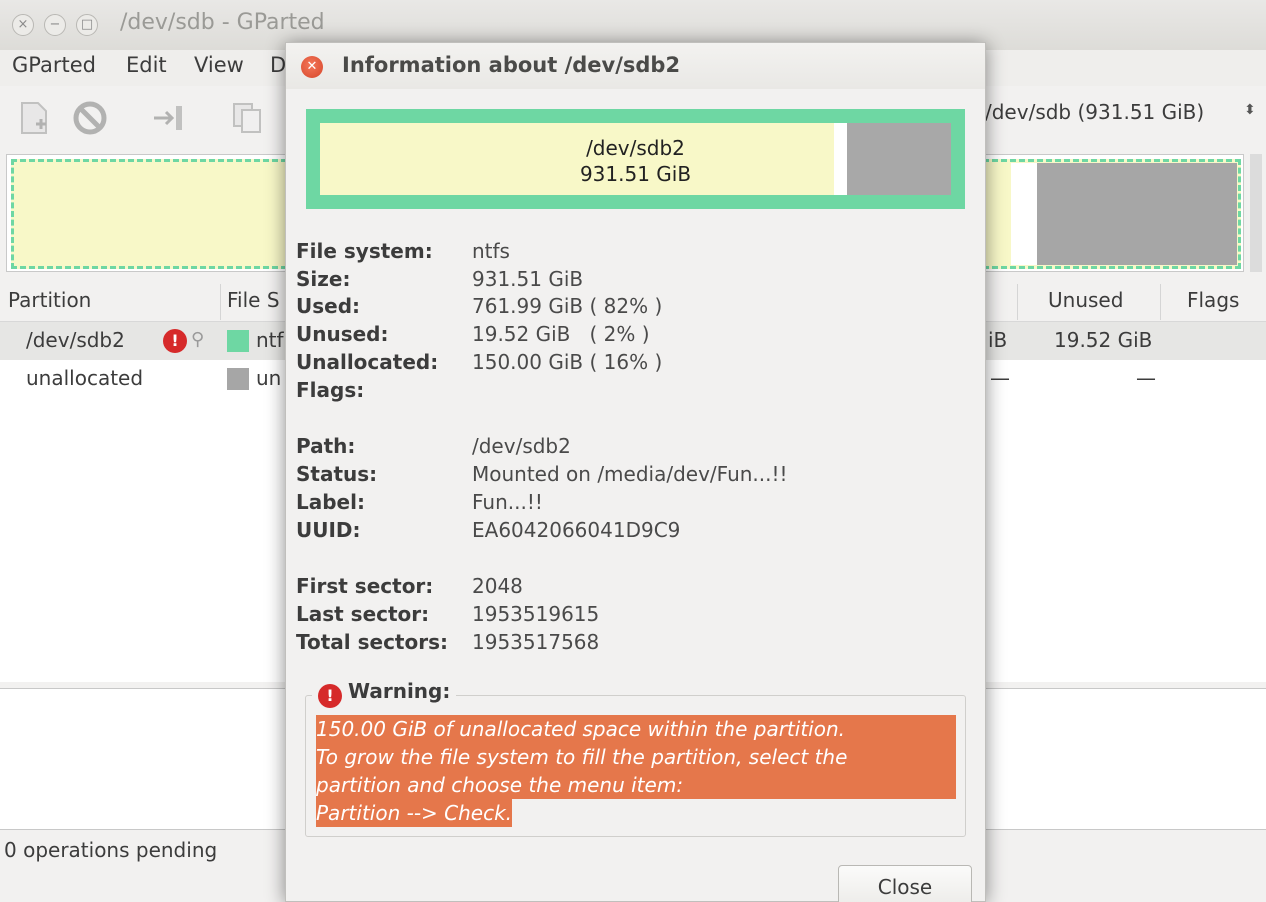 Image resolution: width=1266 pixels, height=902 pixels. Describe the element at coordinates (54, 65) in the screenshot. I see `menu-gparted: GParted` at that location.